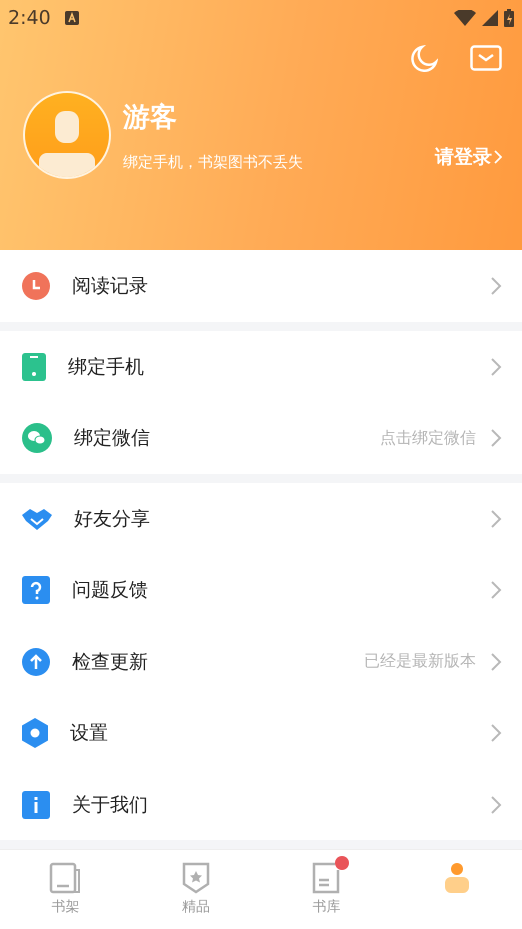 Image resolution: width=522 pixels, height=929 pixels. Describe the element at coordinates (36, 804) in the screenshot. I see `info-icon` at that location.